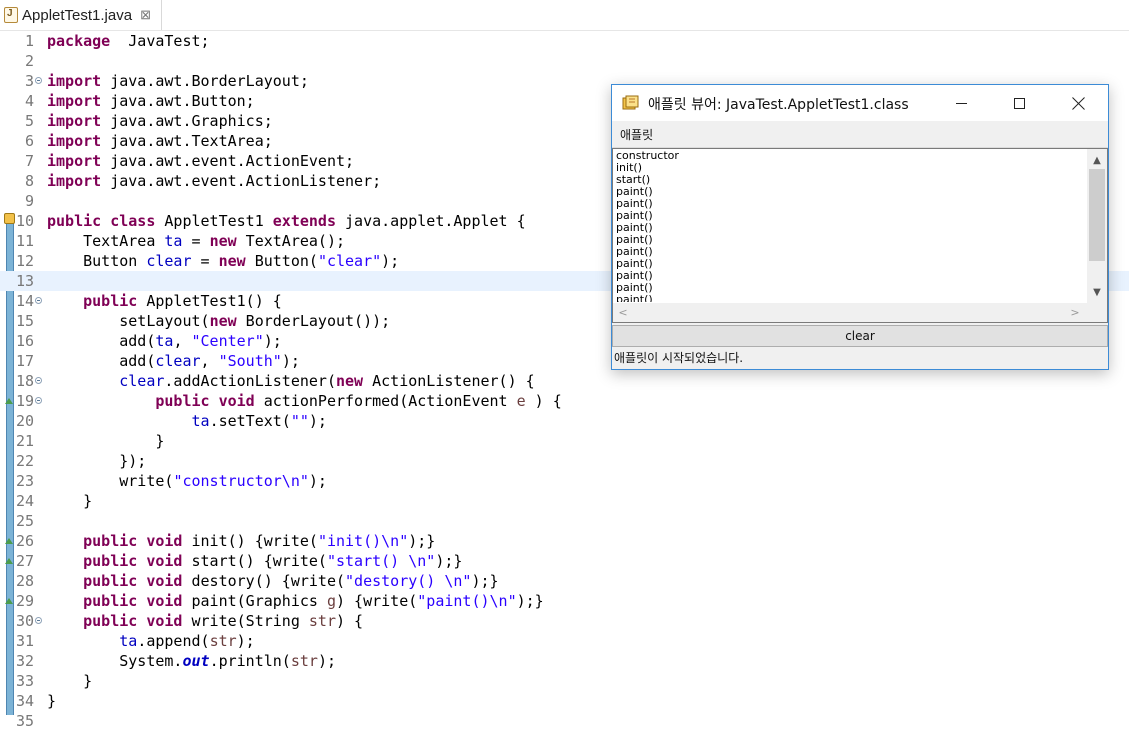 The height and width of the screenshot is (736, 1129). I want to click on code-line: 2, so click(564, 61).